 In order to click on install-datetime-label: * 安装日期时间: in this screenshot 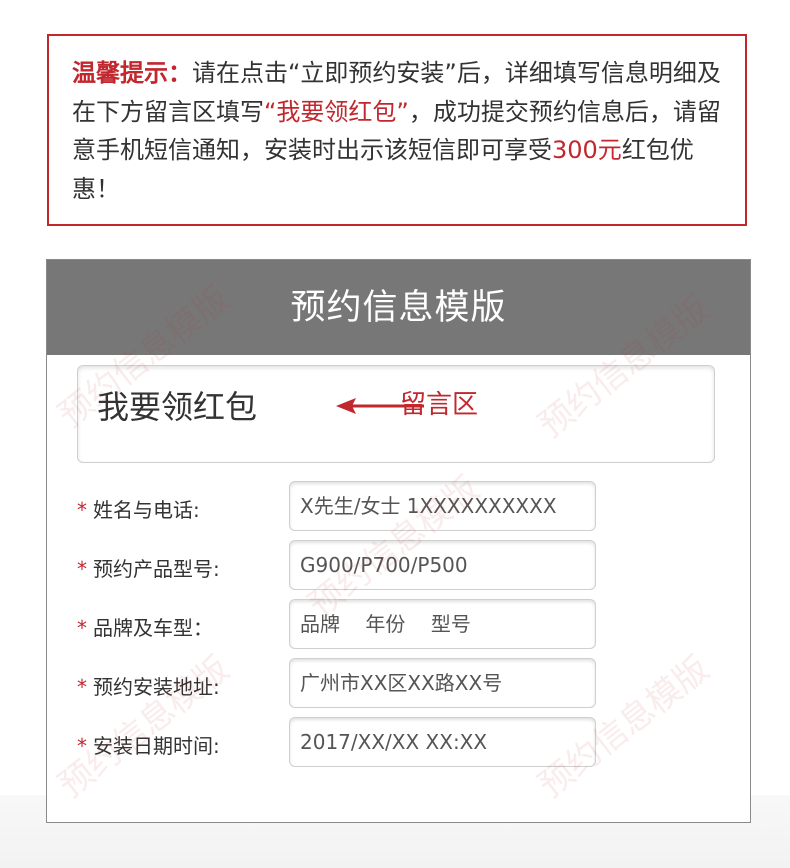, I will do `click(148, 746)`.